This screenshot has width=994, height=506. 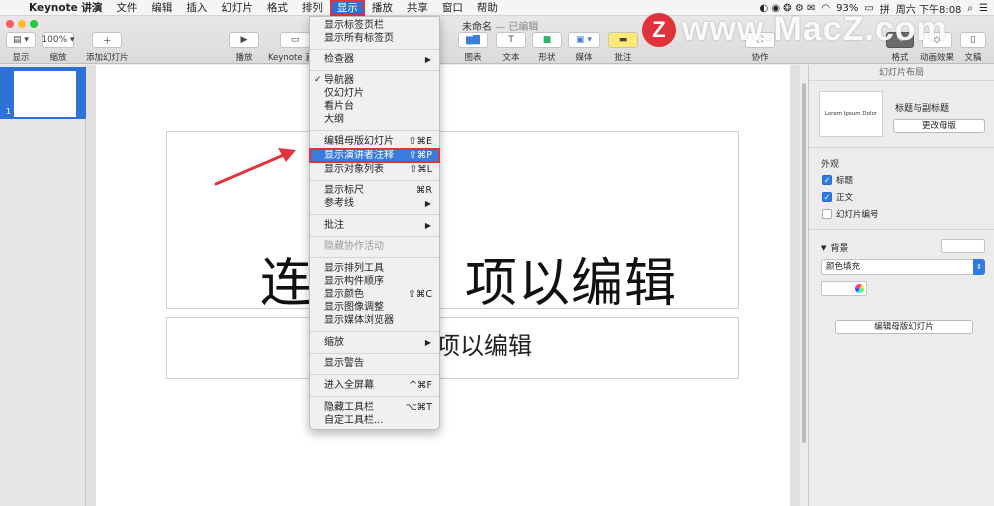 What do you see at coordinates (9, 111) in the screenshot?
I see `slide-number: 1` at bounding box center [9, 111].